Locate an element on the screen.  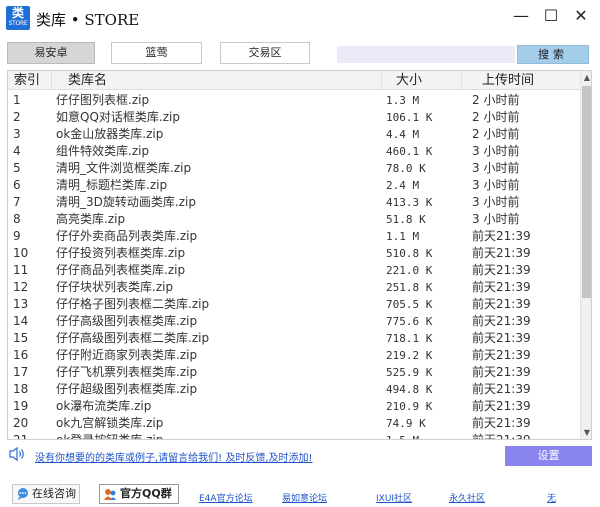
row-library-name: 仔仔格子图列表框二类库.zip is located at coordinates (133, 304).